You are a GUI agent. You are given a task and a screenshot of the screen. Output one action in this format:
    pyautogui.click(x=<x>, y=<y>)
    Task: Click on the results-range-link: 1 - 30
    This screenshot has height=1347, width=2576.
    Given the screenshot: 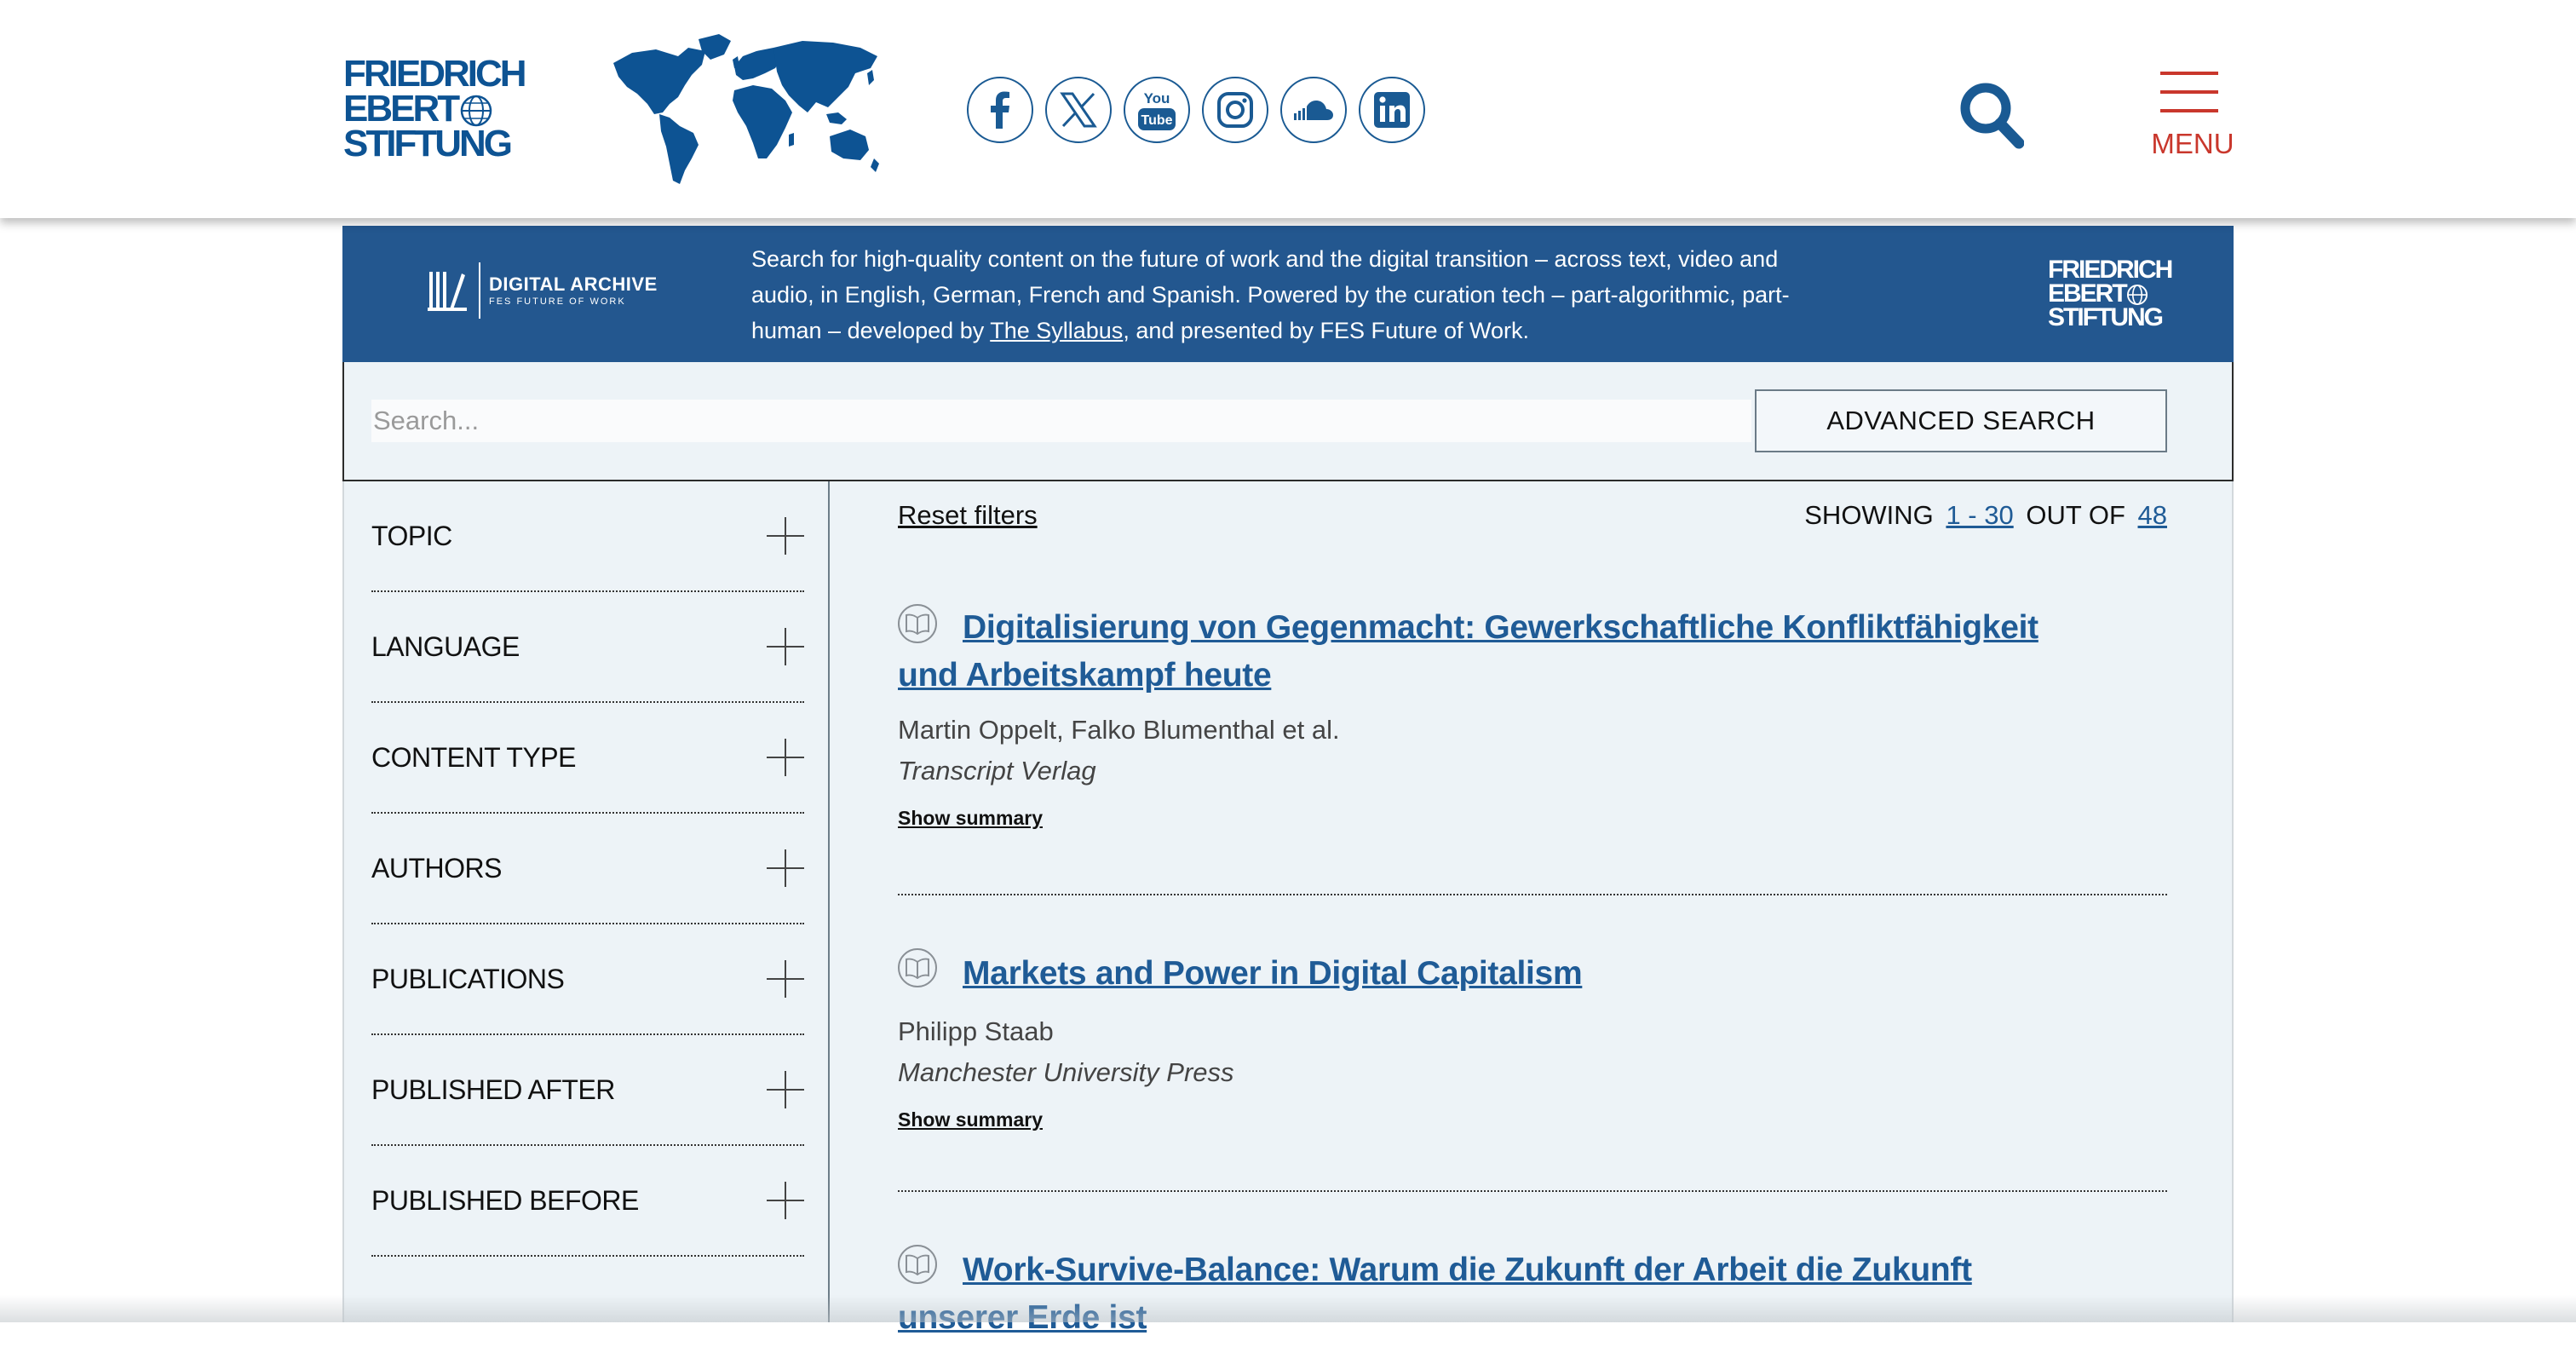 What is the action you would take?
    pyautogui.click(x=1979, y=515)
    